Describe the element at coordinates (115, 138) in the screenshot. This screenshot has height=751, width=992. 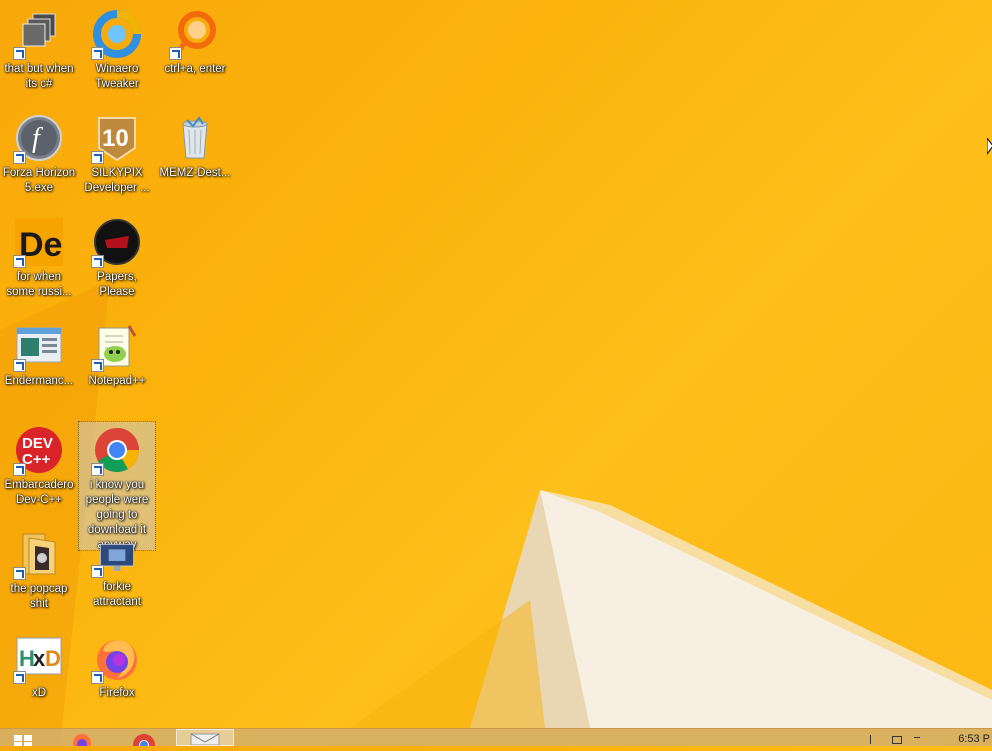
I see `svg-text: 10` at that location.